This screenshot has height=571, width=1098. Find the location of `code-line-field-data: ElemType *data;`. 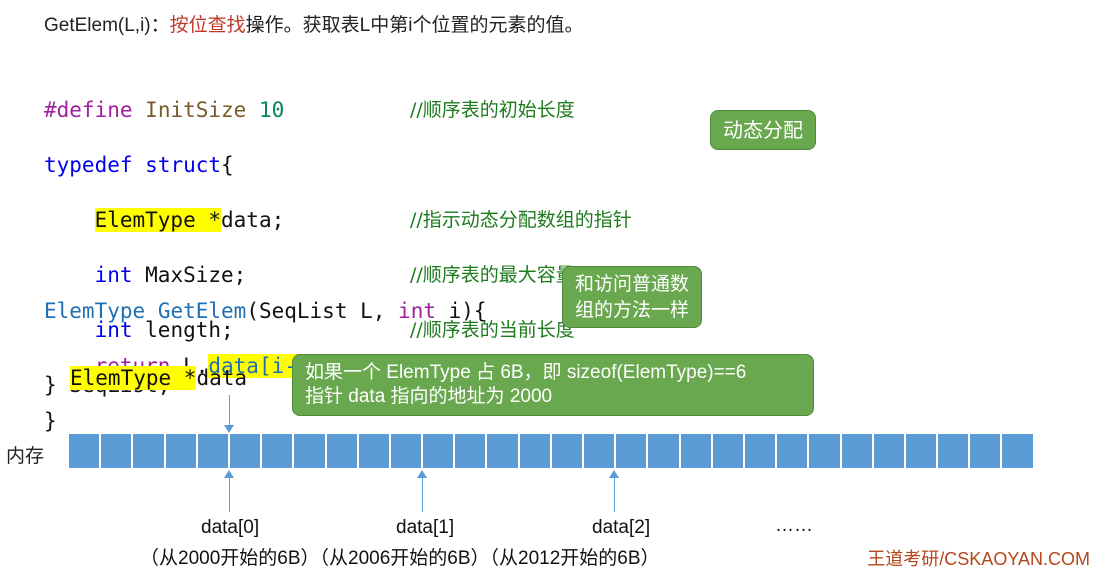

code-line-field-data: ElemType *data; is located at coordinates (164, 221).